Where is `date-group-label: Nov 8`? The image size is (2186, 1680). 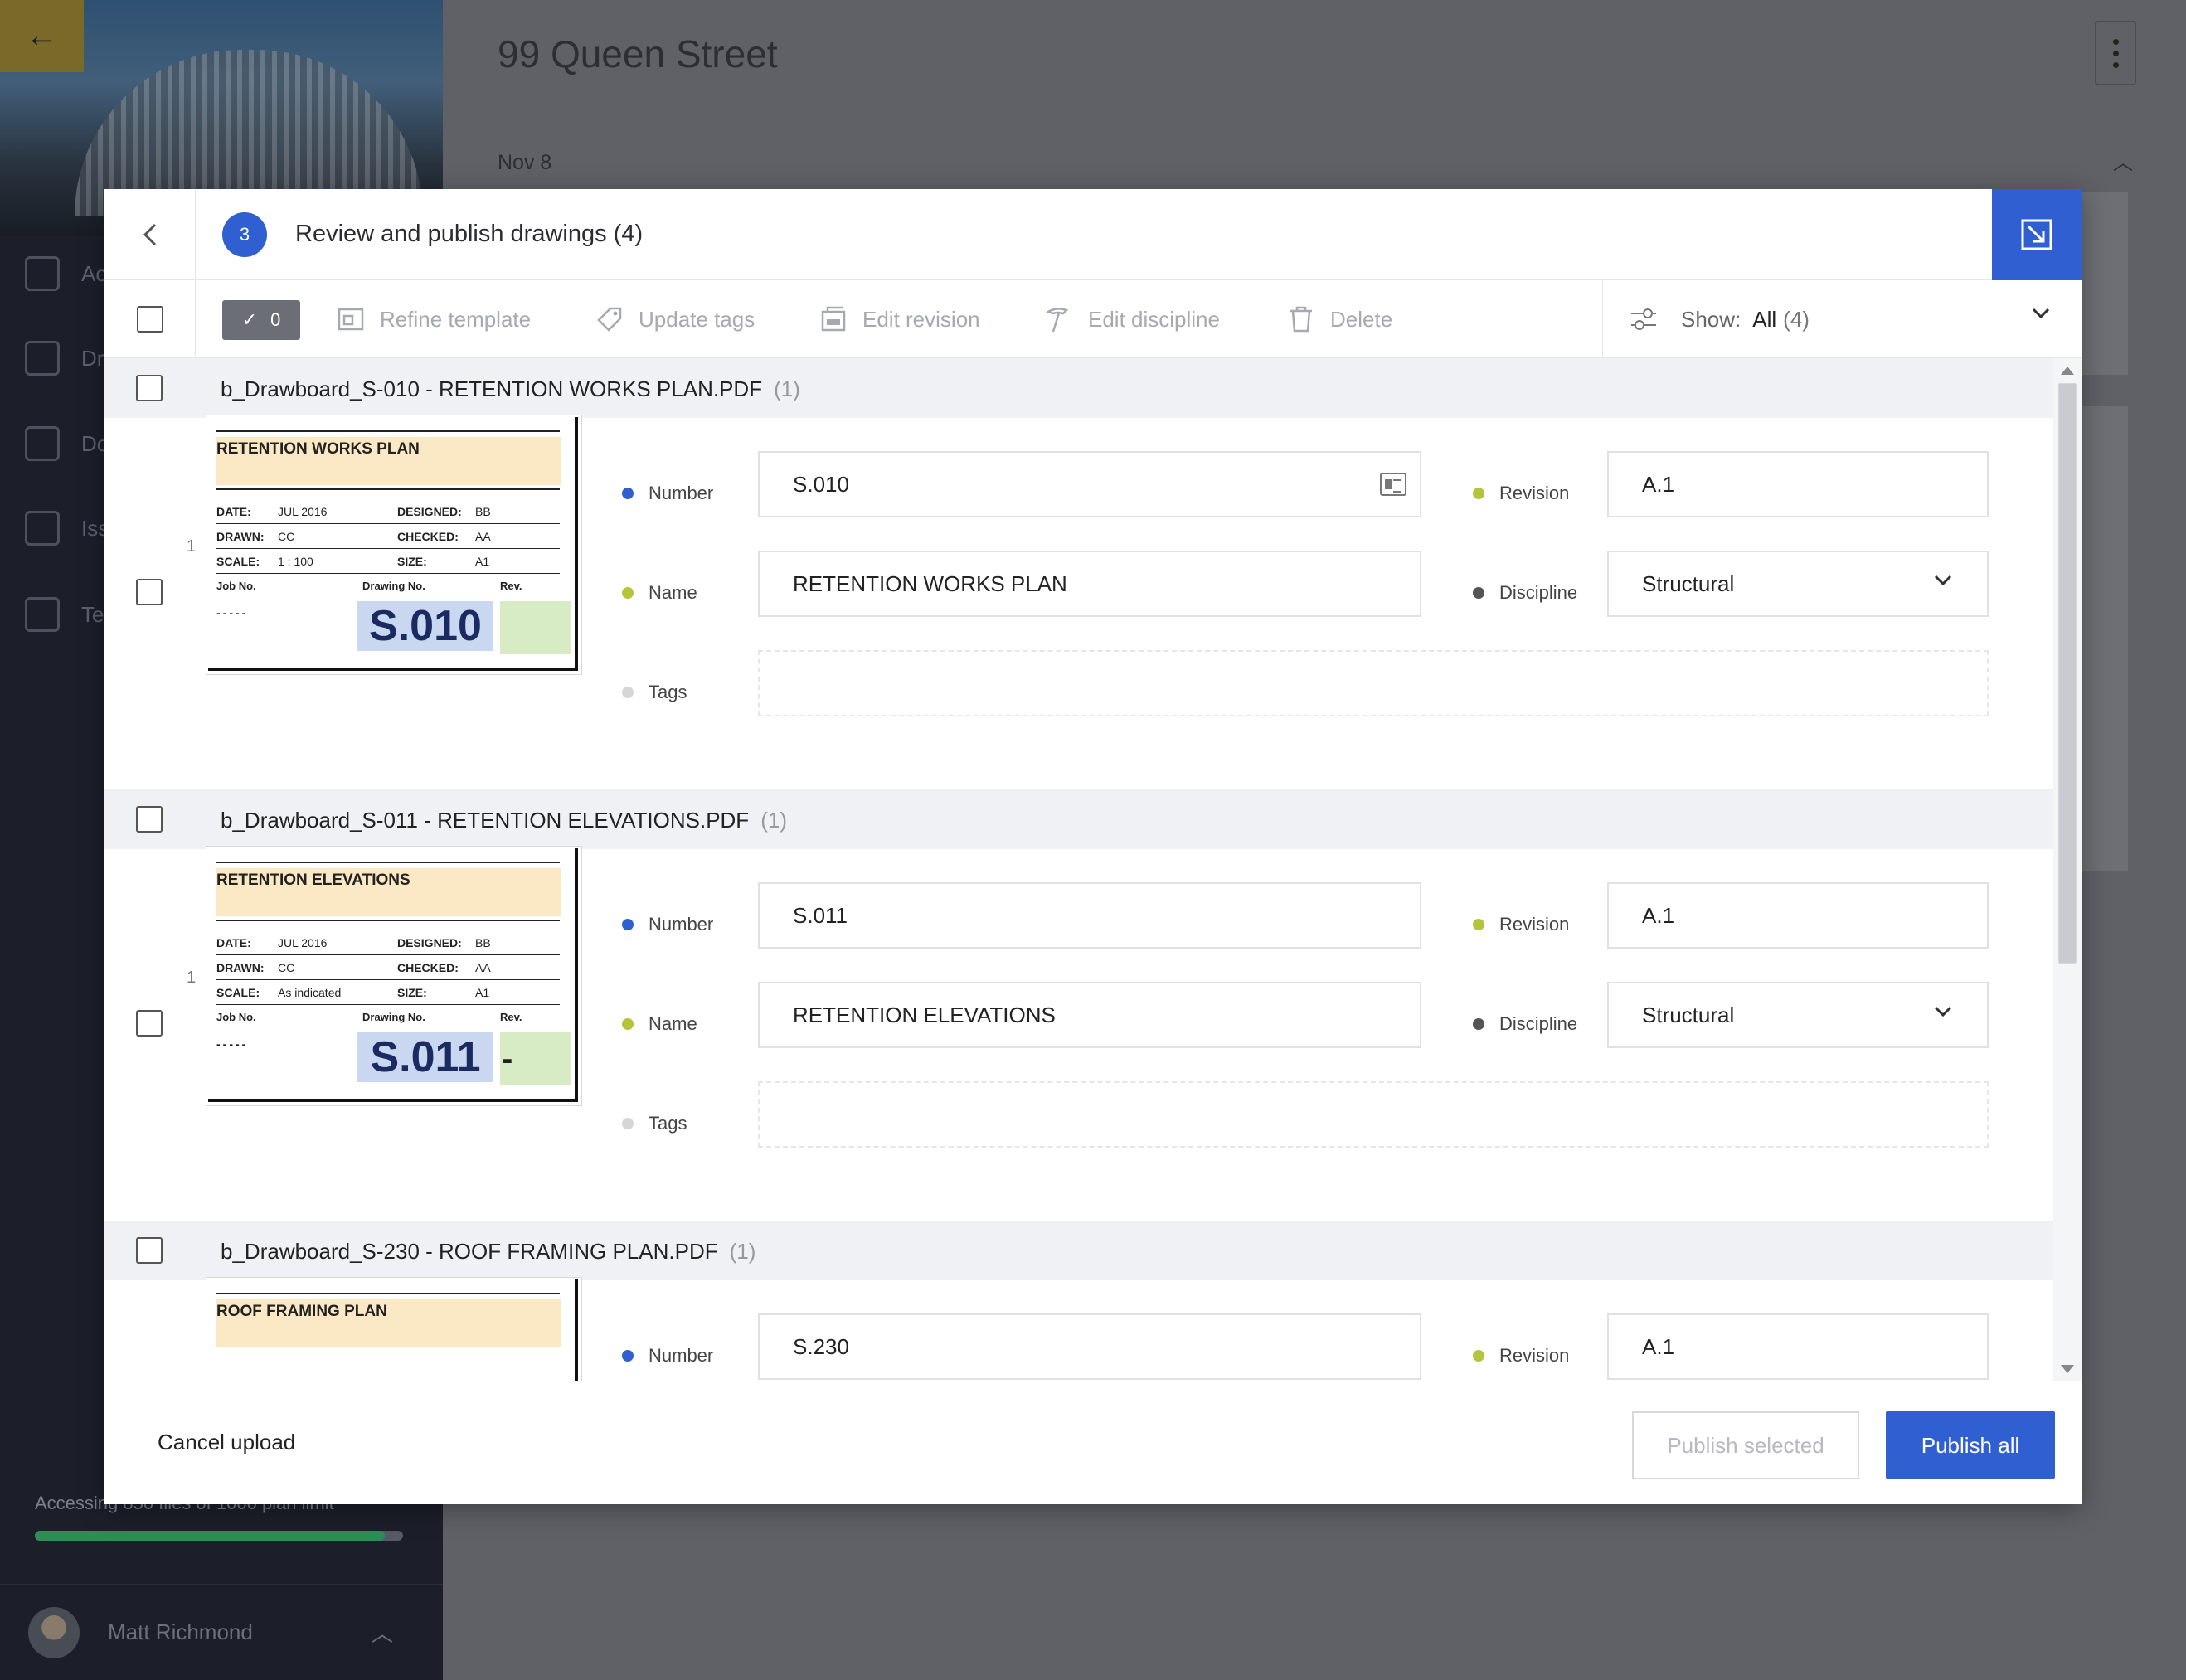
date-group-label: Nov 8 is located at coordinates (525, 162).